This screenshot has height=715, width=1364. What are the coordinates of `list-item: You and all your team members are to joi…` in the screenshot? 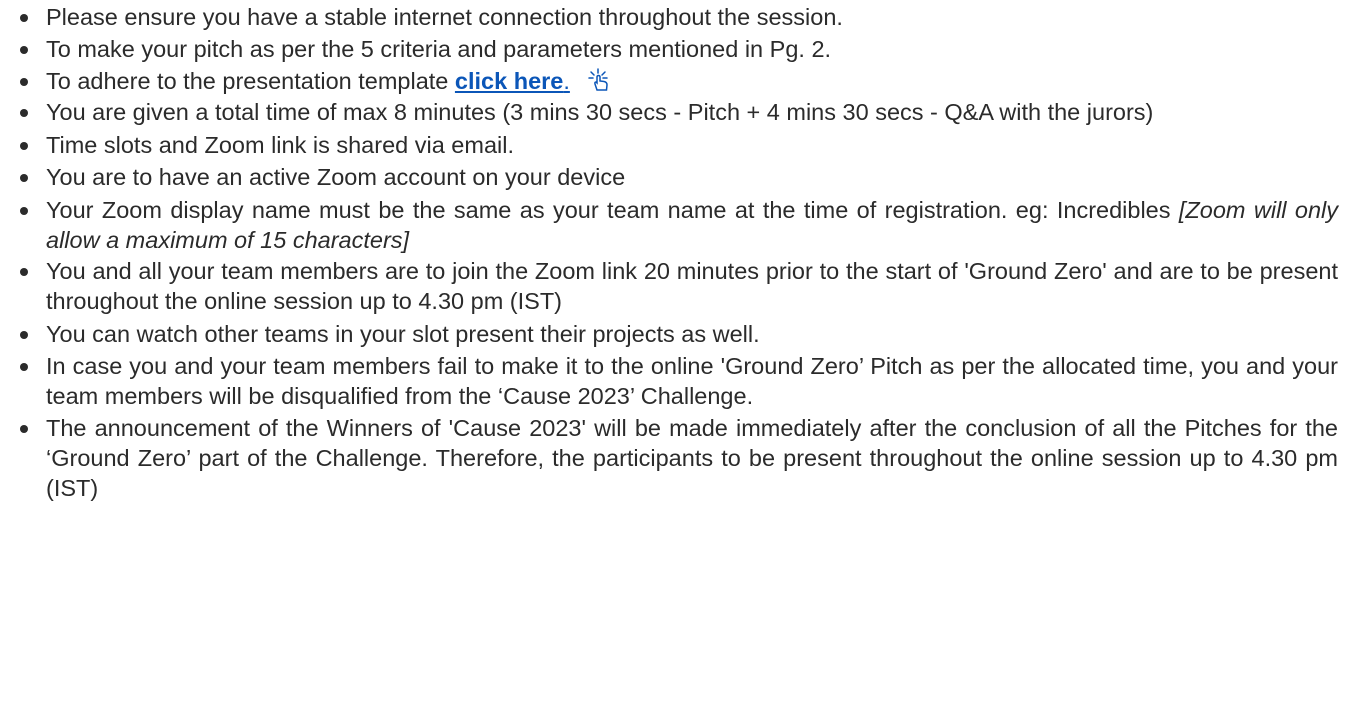 It's located at (682, 287).